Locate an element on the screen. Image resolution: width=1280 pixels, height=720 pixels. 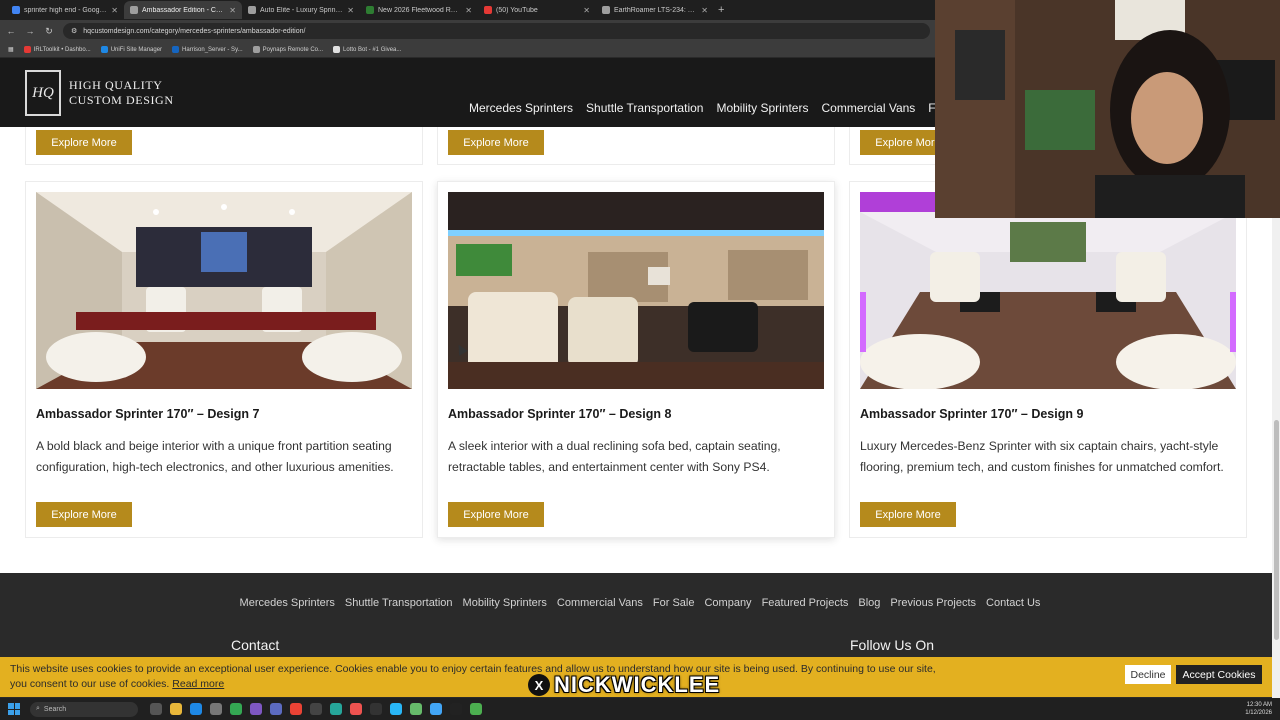
browser-tab: (50) YouTube ✕ is located at coordinates (537, 10).